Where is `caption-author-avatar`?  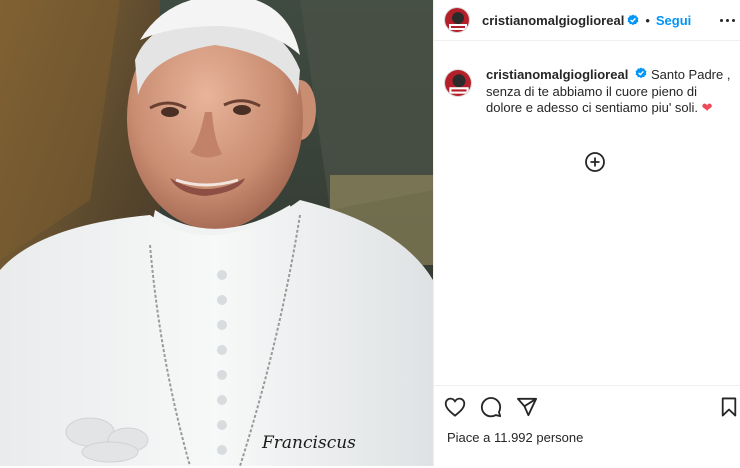 caption-author-avatar is located at coordinates (458, 83).